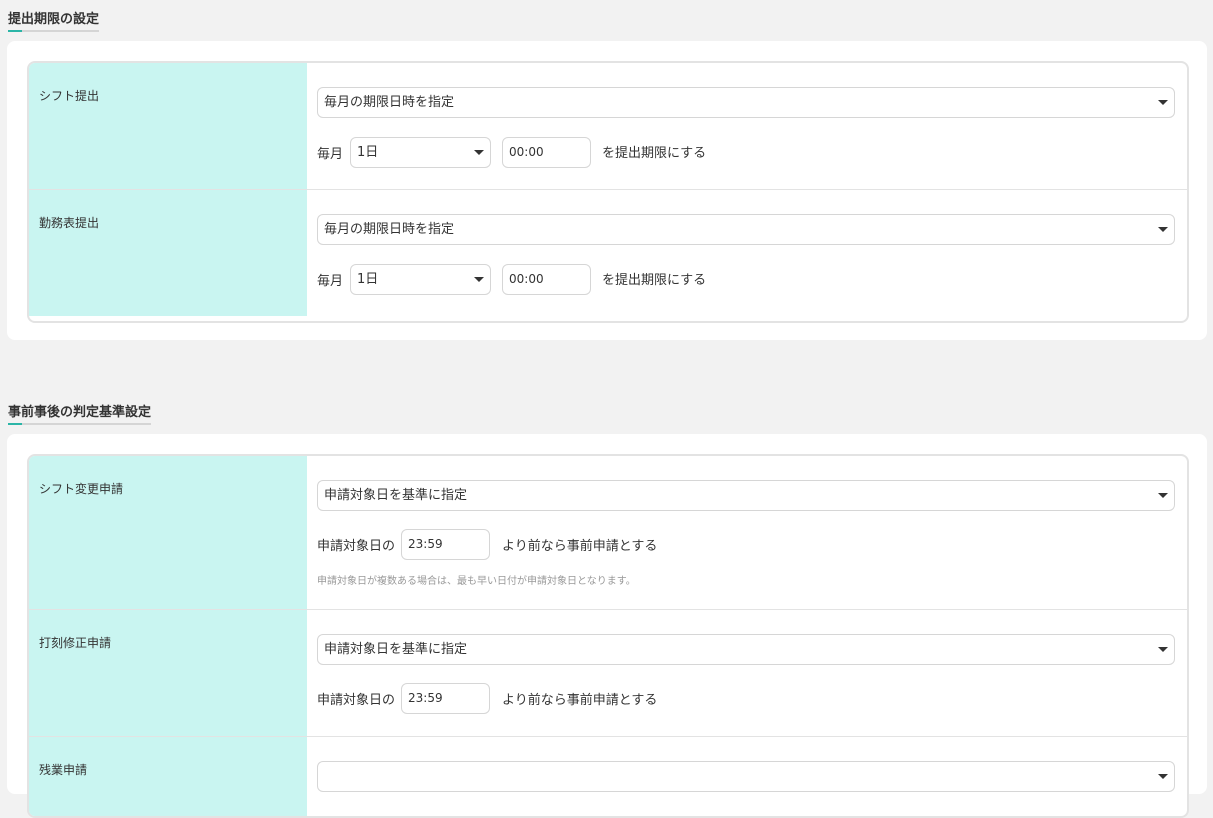  What do you see at coordinates (168, 776) in the screenshot?
I see `row-label: 残業申請` at bounding box center [168, 776].